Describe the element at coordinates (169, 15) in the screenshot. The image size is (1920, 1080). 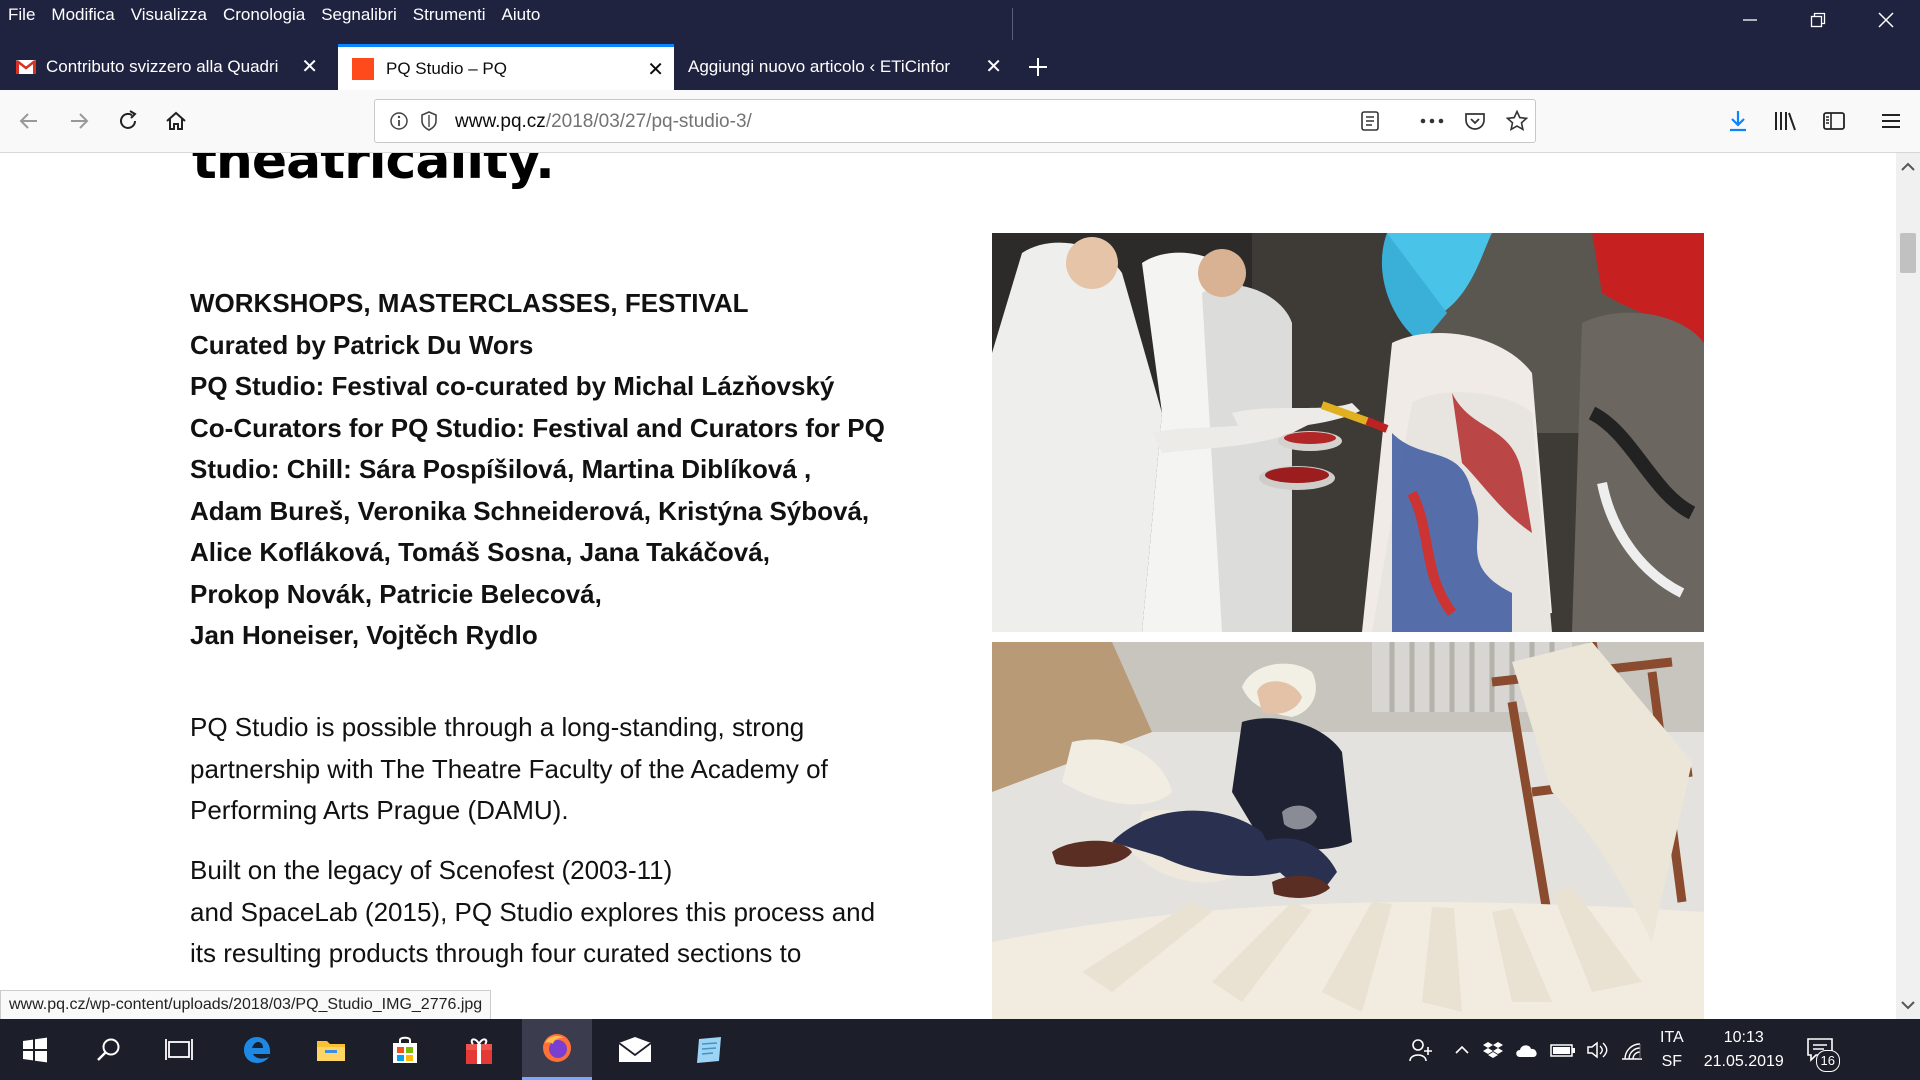
I see `menu-visualizza: Visualizza` at that location.